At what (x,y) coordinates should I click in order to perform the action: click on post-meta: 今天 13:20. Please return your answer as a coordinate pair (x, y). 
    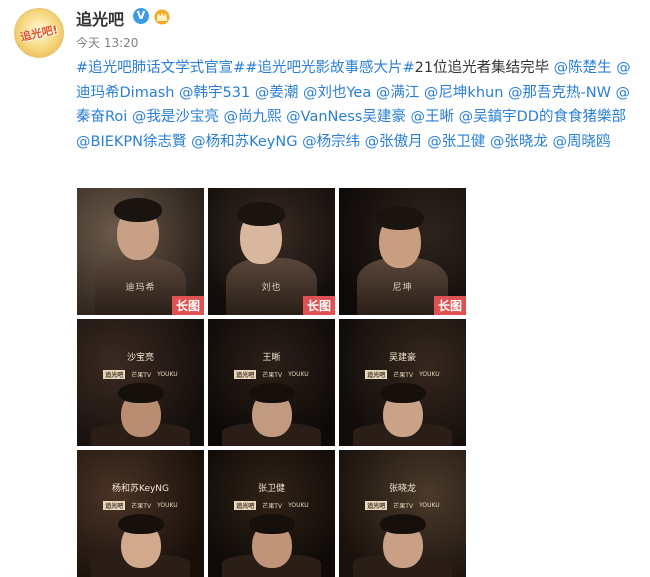
    Looking at the image, I should click on (110, 42).